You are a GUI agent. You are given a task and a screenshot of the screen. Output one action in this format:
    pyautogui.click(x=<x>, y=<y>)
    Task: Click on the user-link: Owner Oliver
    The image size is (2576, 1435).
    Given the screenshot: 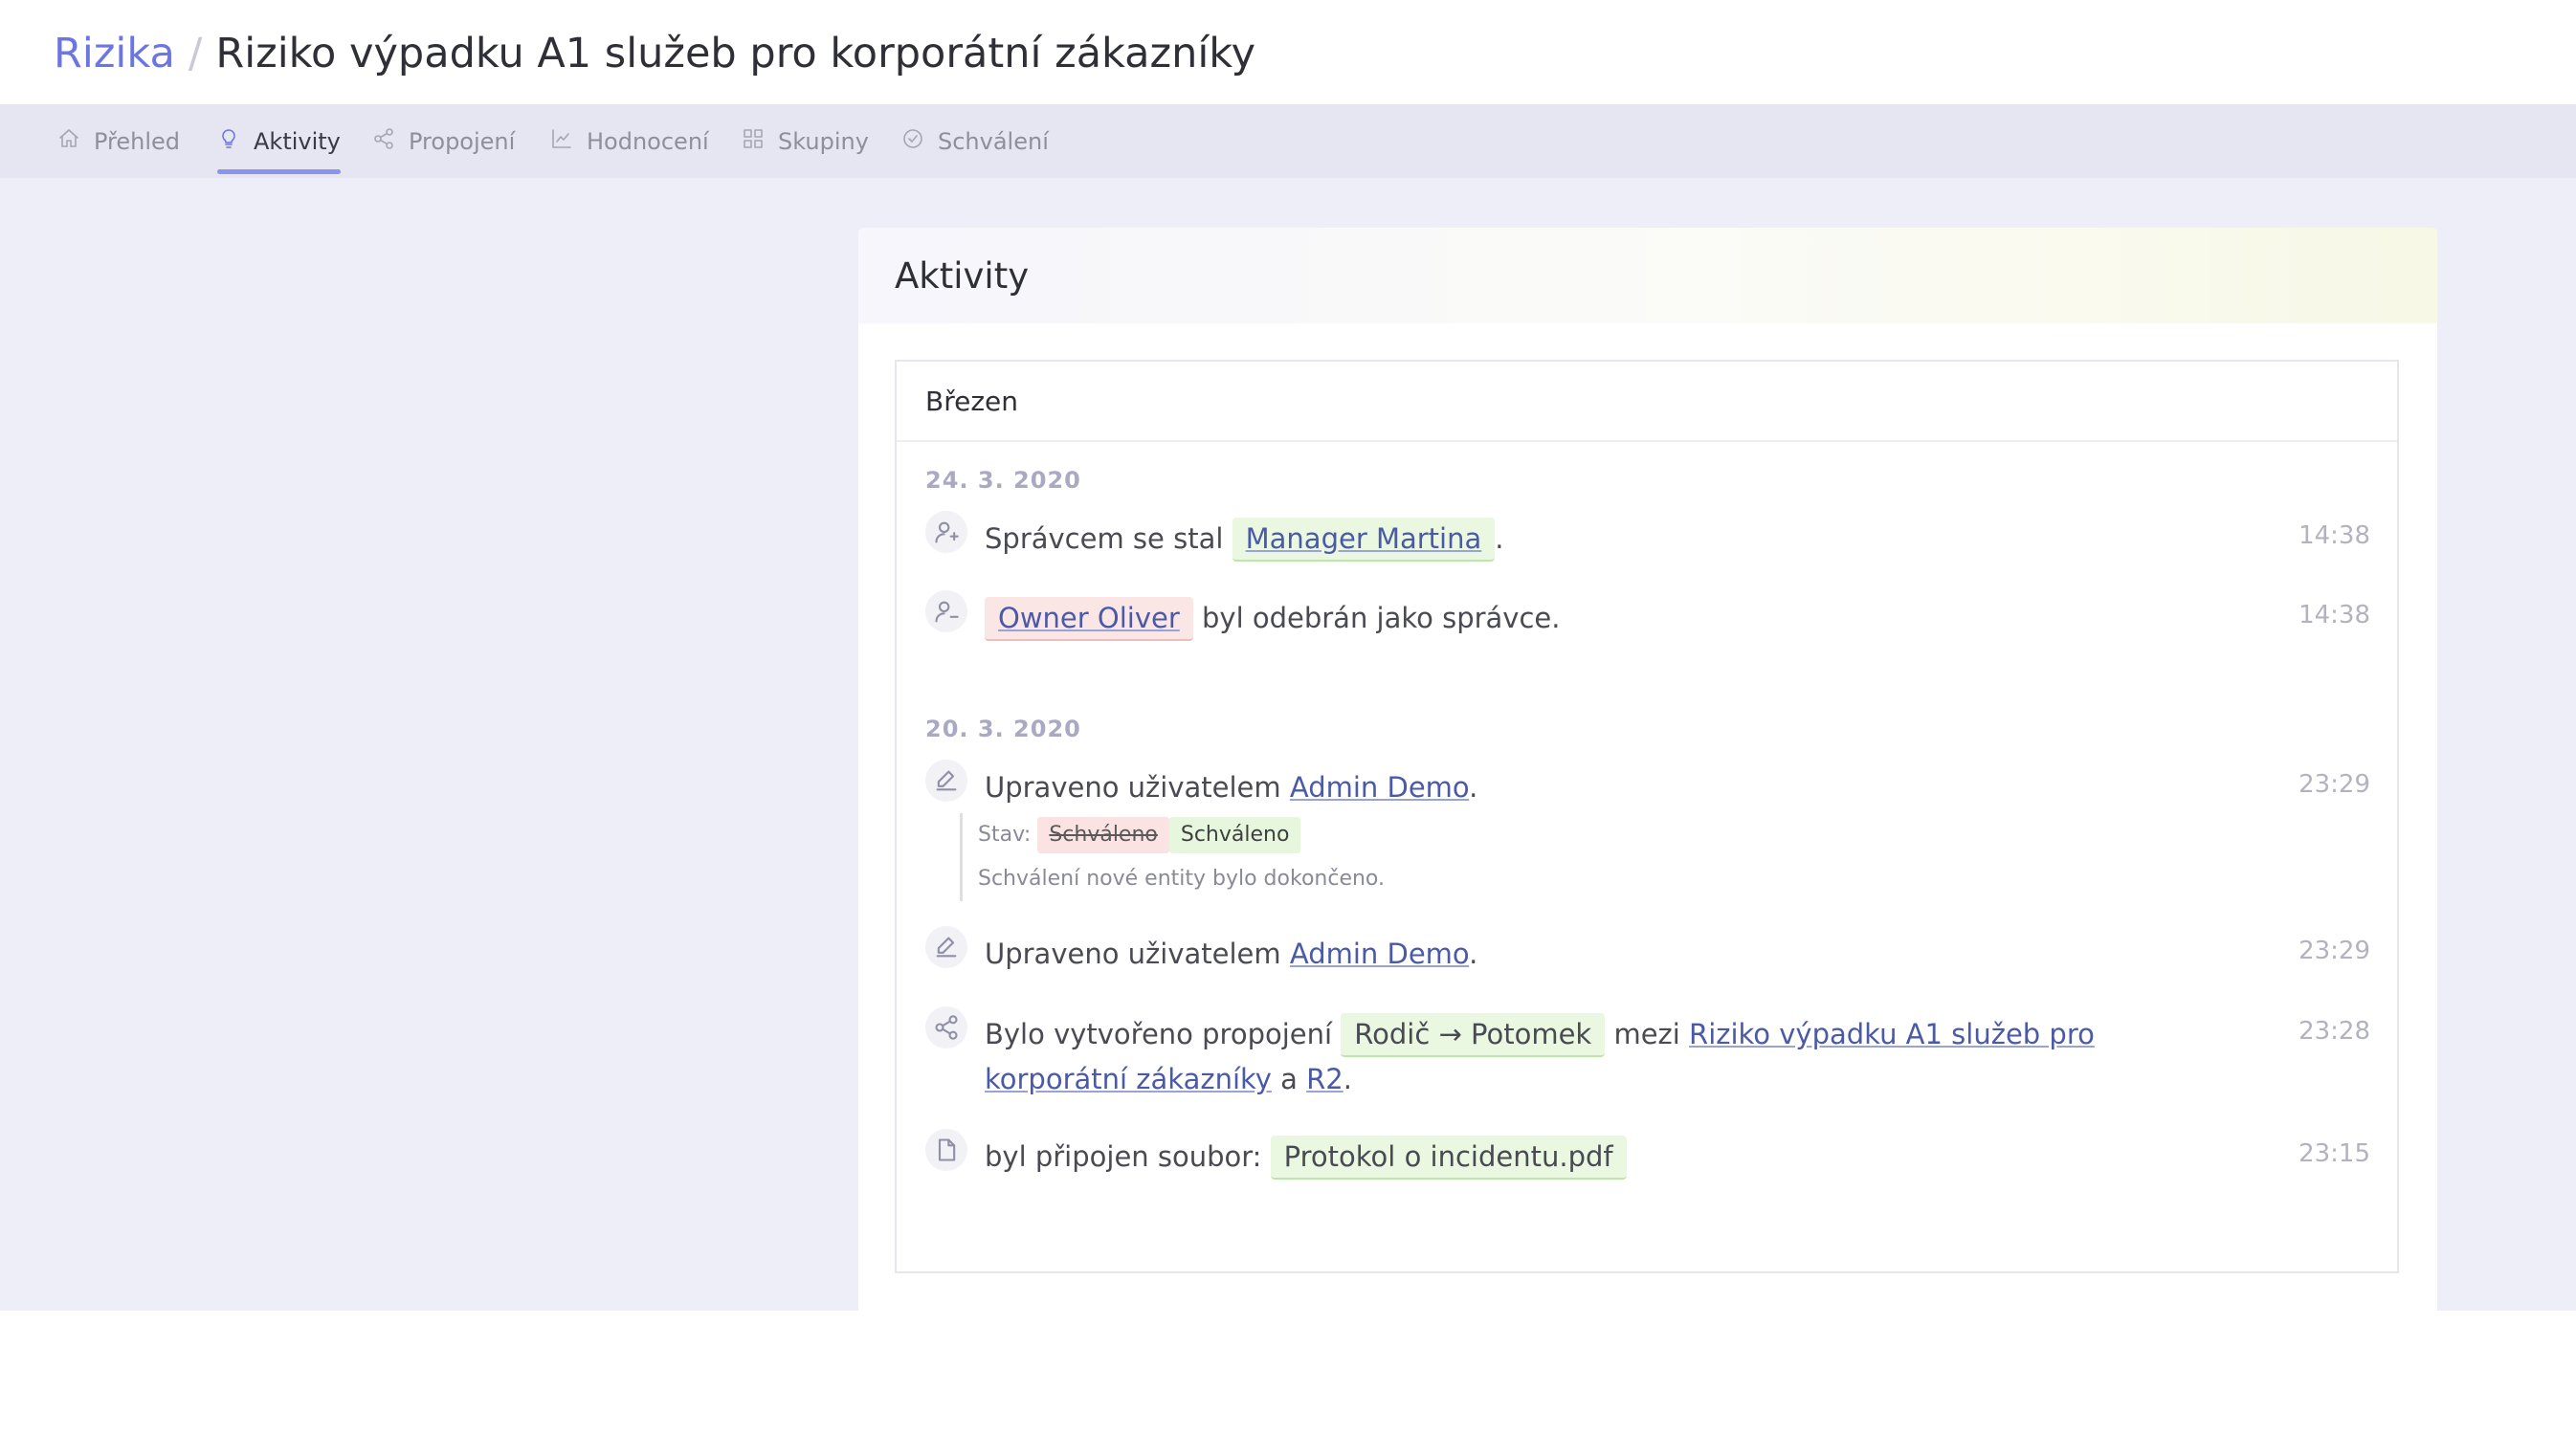 What is the action you would take?
    pyautogui.click(x=1089, y=618)
    